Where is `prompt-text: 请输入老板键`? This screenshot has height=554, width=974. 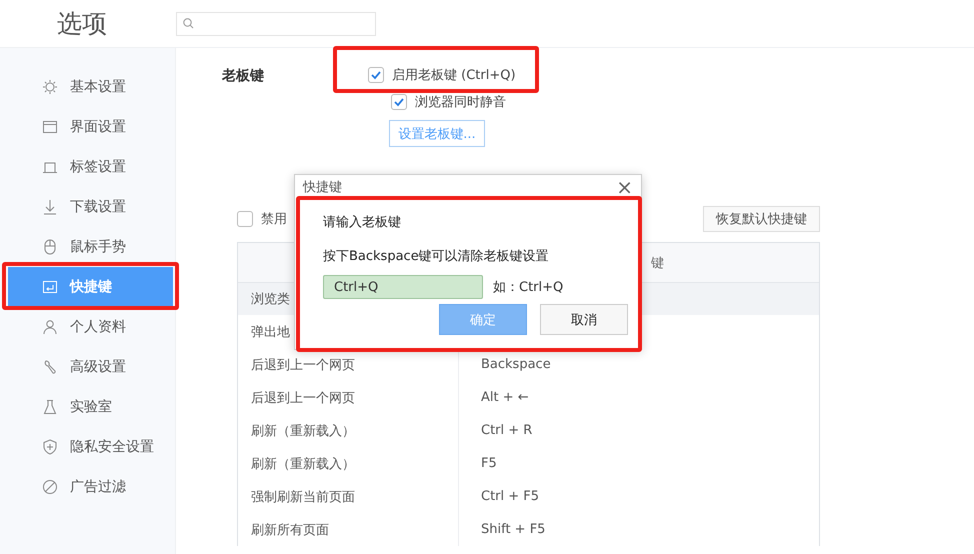 prompt-text: 请输入老板键 is located at coordinates (362, 222).